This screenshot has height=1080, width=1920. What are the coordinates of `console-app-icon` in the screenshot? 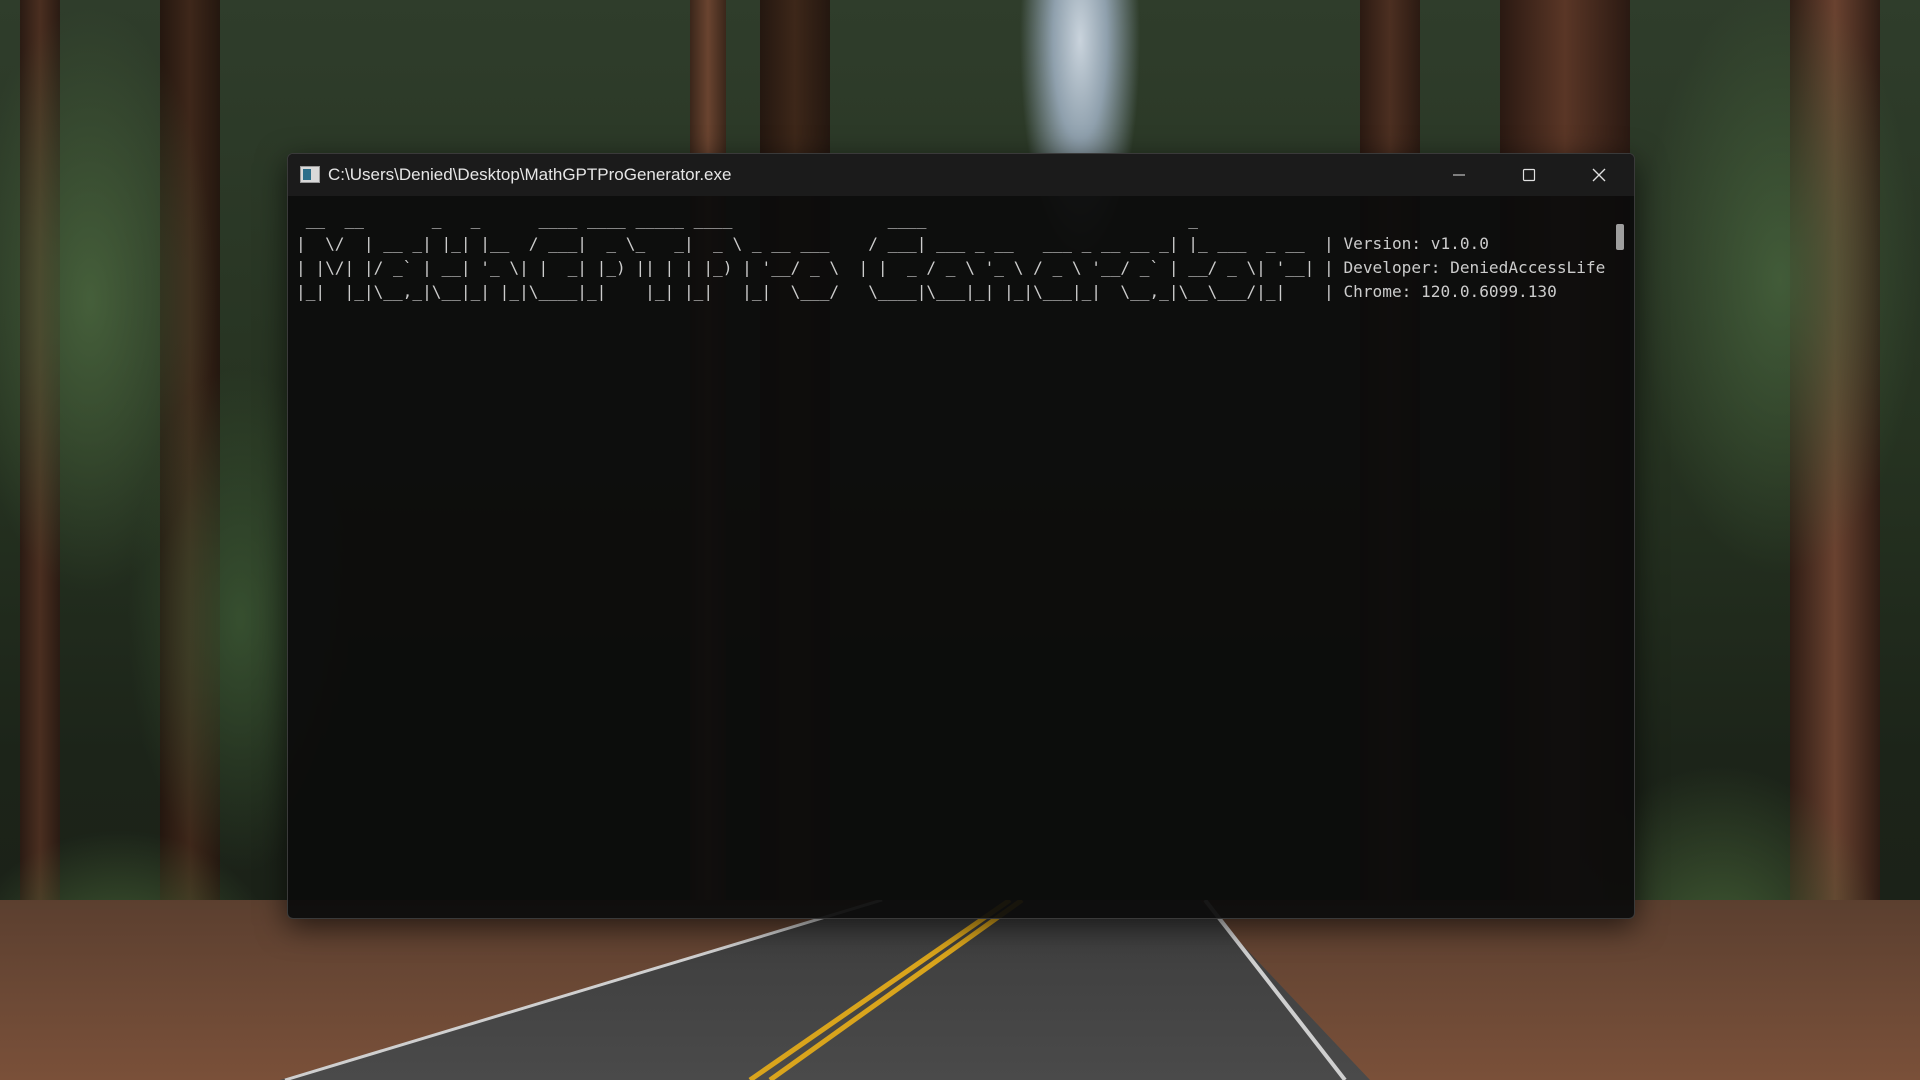 It's located at (310, 174).